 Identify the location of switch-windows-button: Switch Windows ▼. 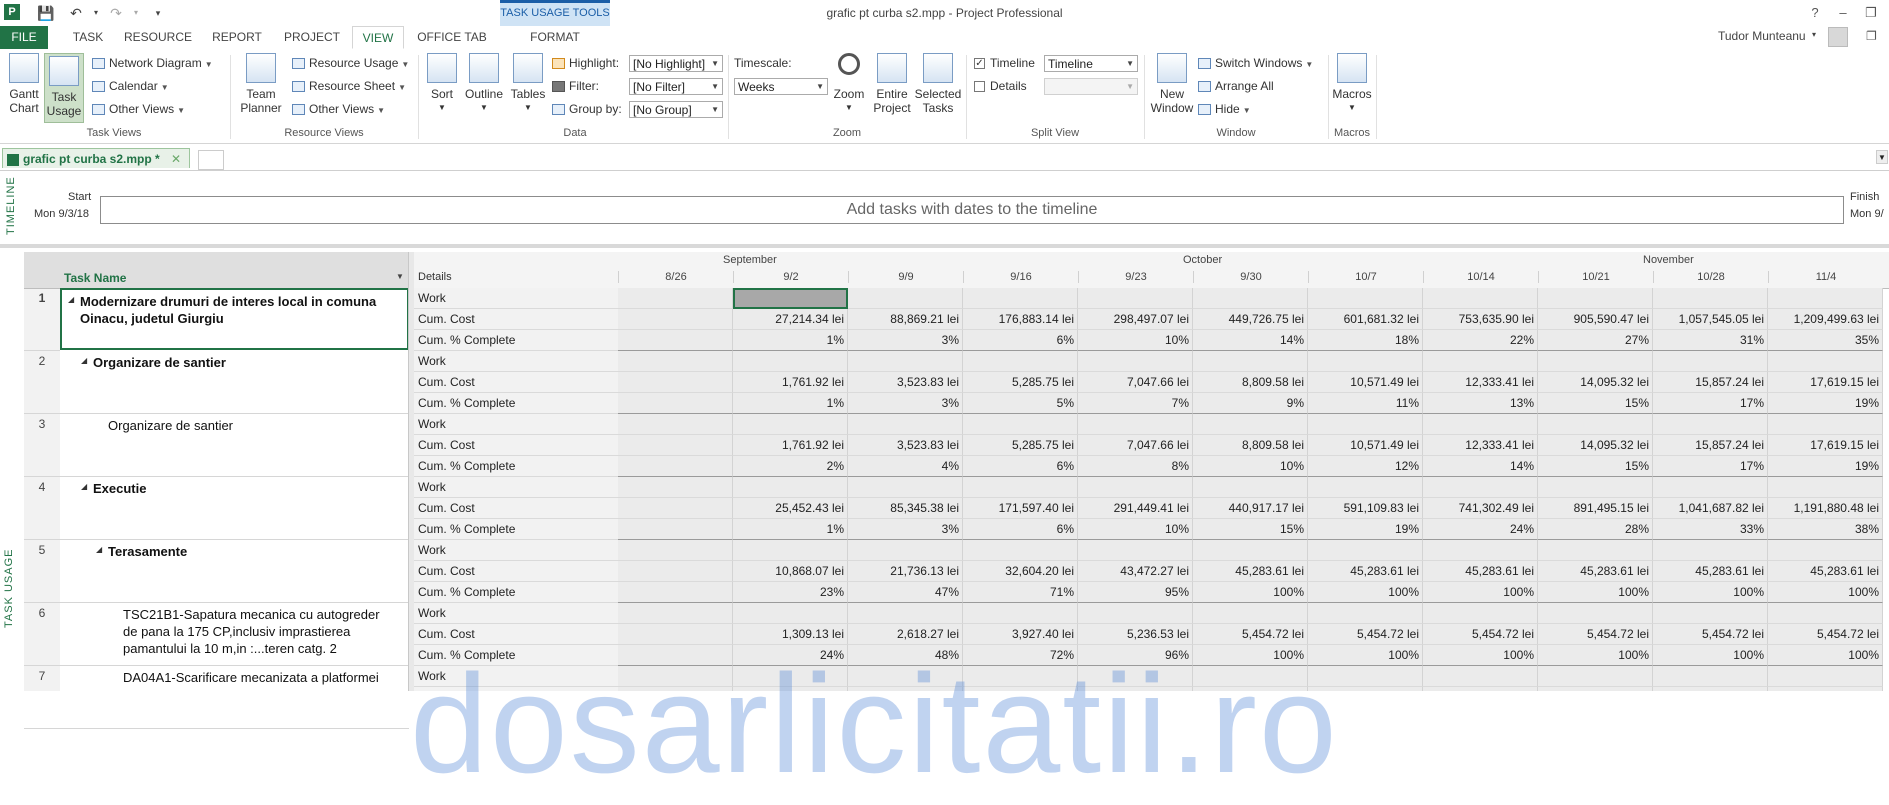
(1255, 63).